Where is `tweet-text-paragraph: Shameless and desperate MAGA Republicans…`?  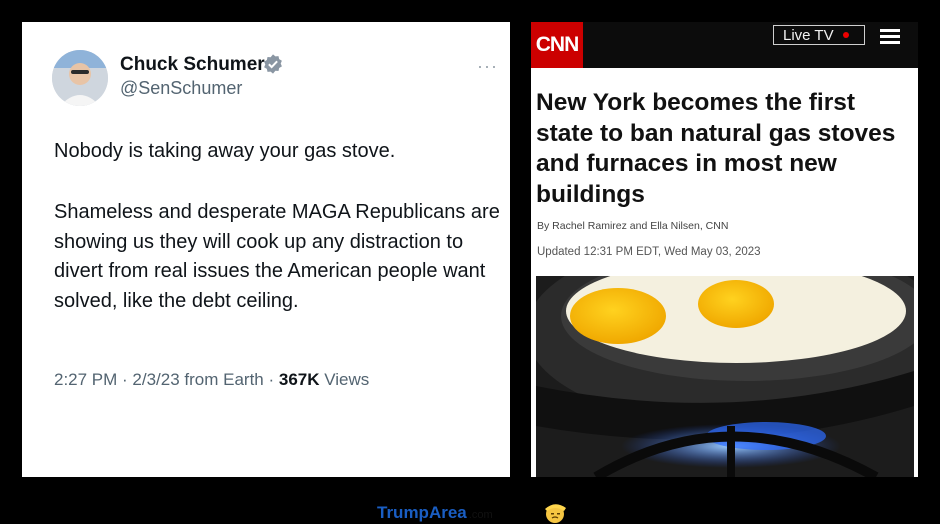 tweet-text-paragraph: Shameless and desperate MAGA Republicans… is located at coordinates (277, 256).